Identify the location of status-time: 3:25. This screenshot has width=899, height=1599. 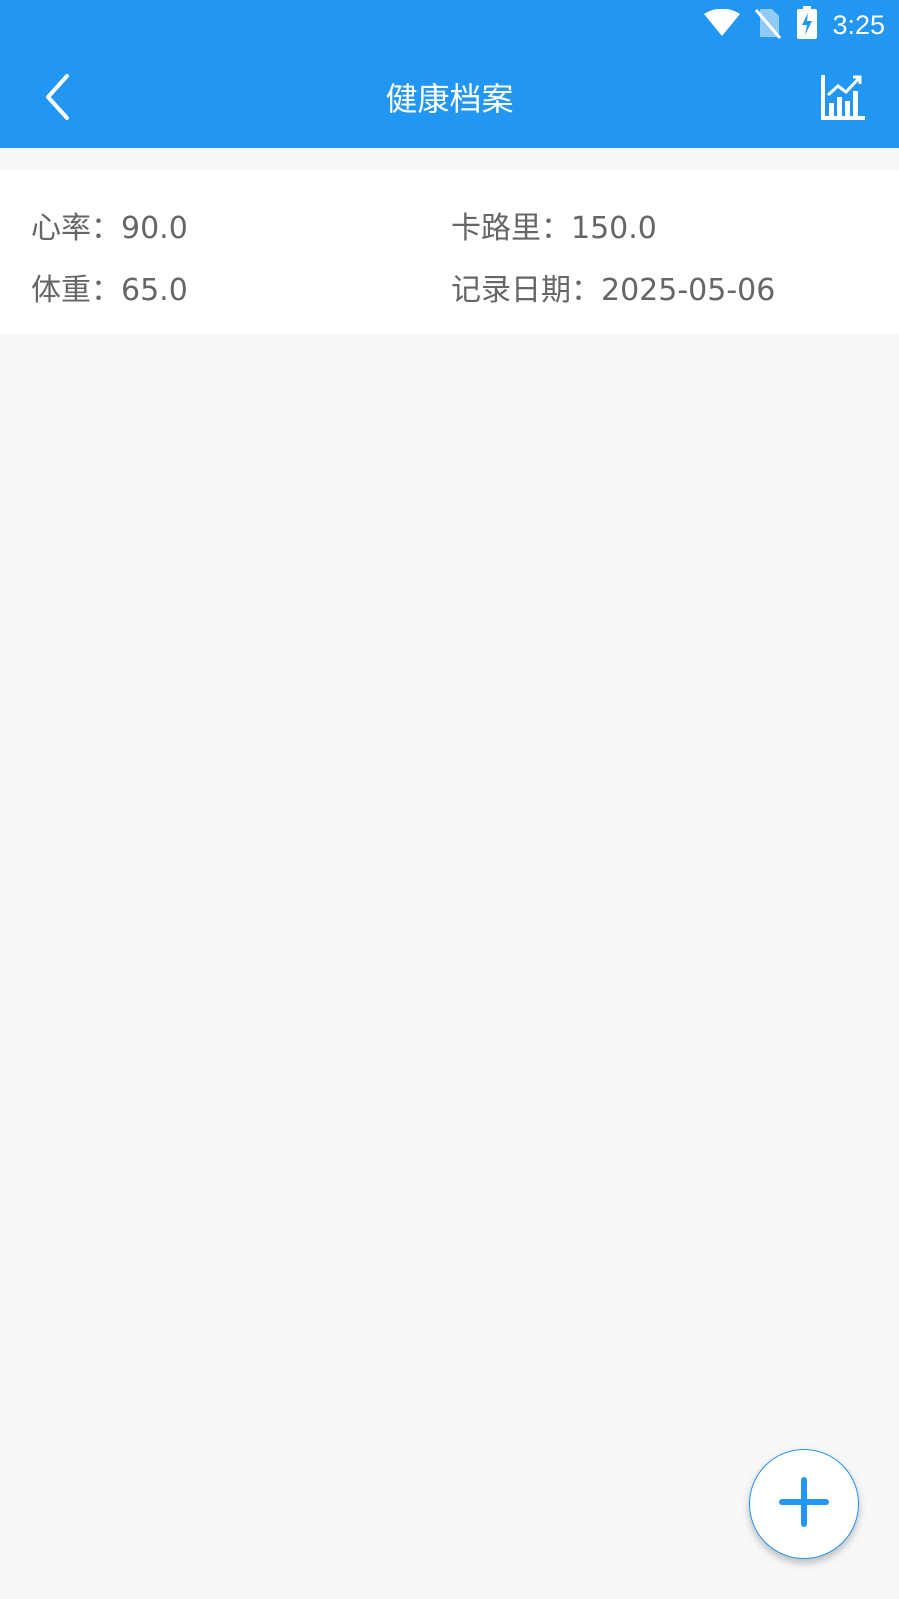
(858, 24).